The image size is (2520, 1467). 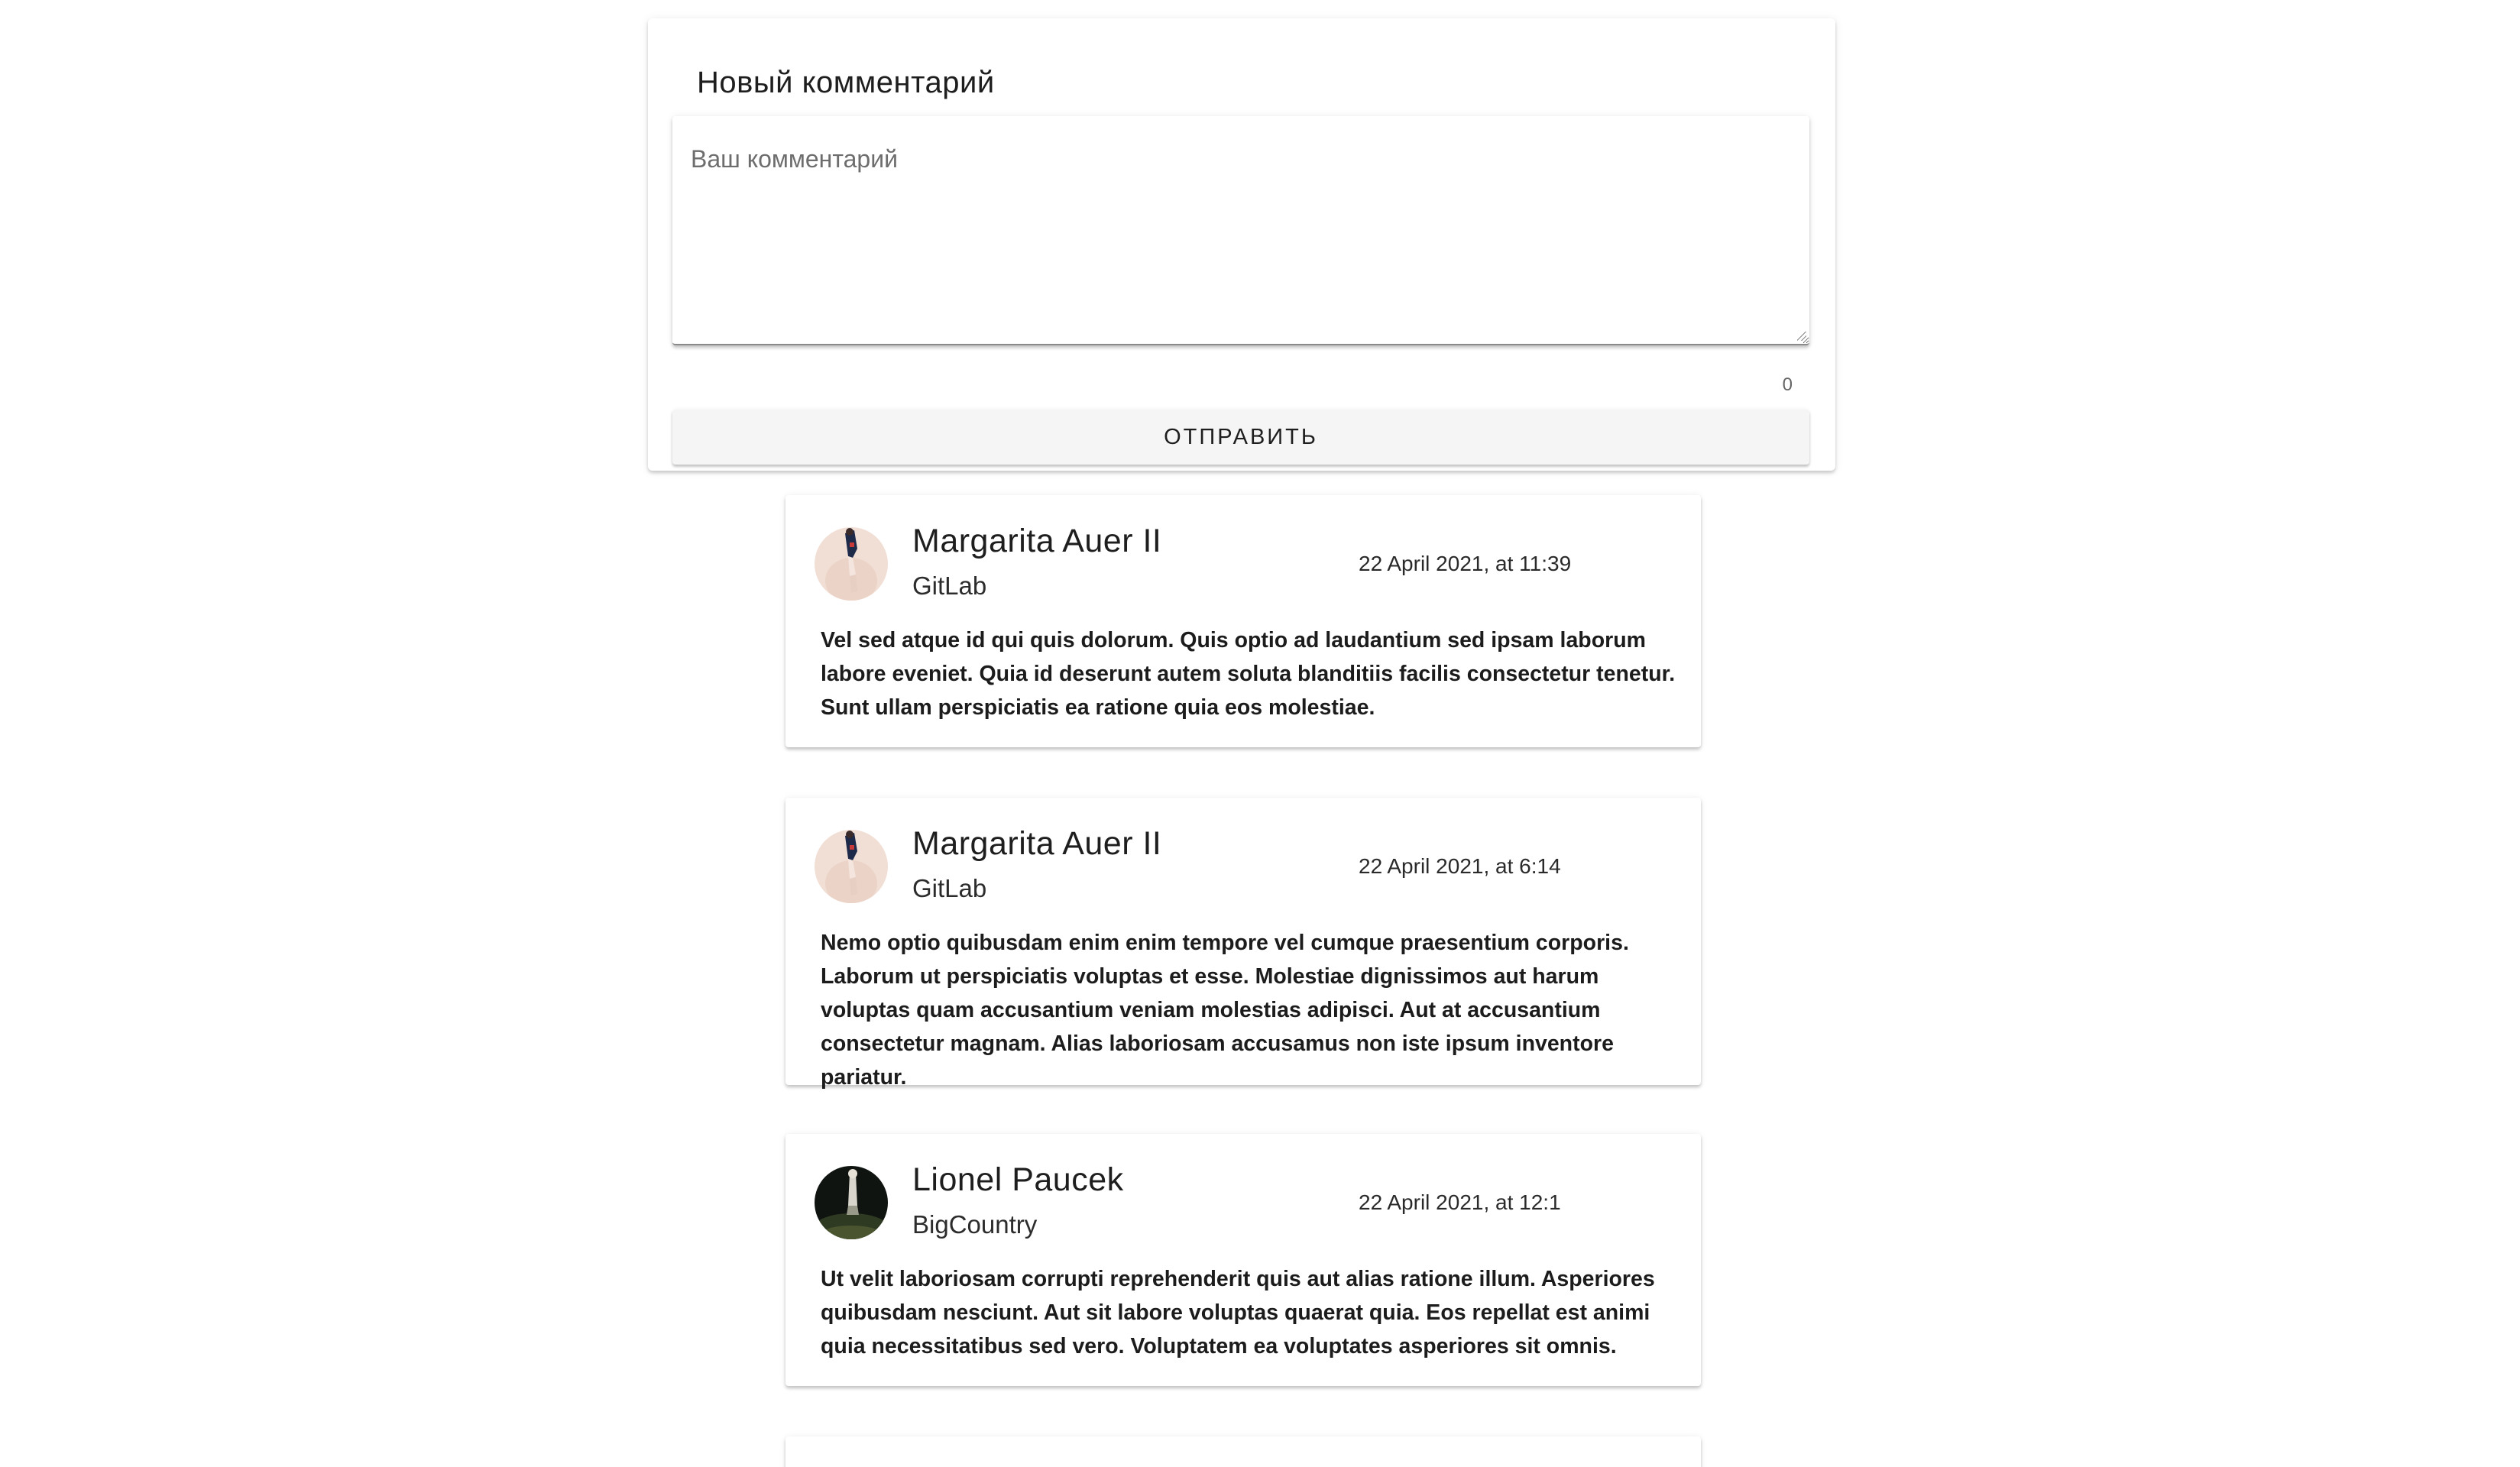 What do you see at coordinates (1460, 1202) in the screenshot?
I see `comment-date: 22 April 2021, at 12:1` at bounding box center [1460, 1202].